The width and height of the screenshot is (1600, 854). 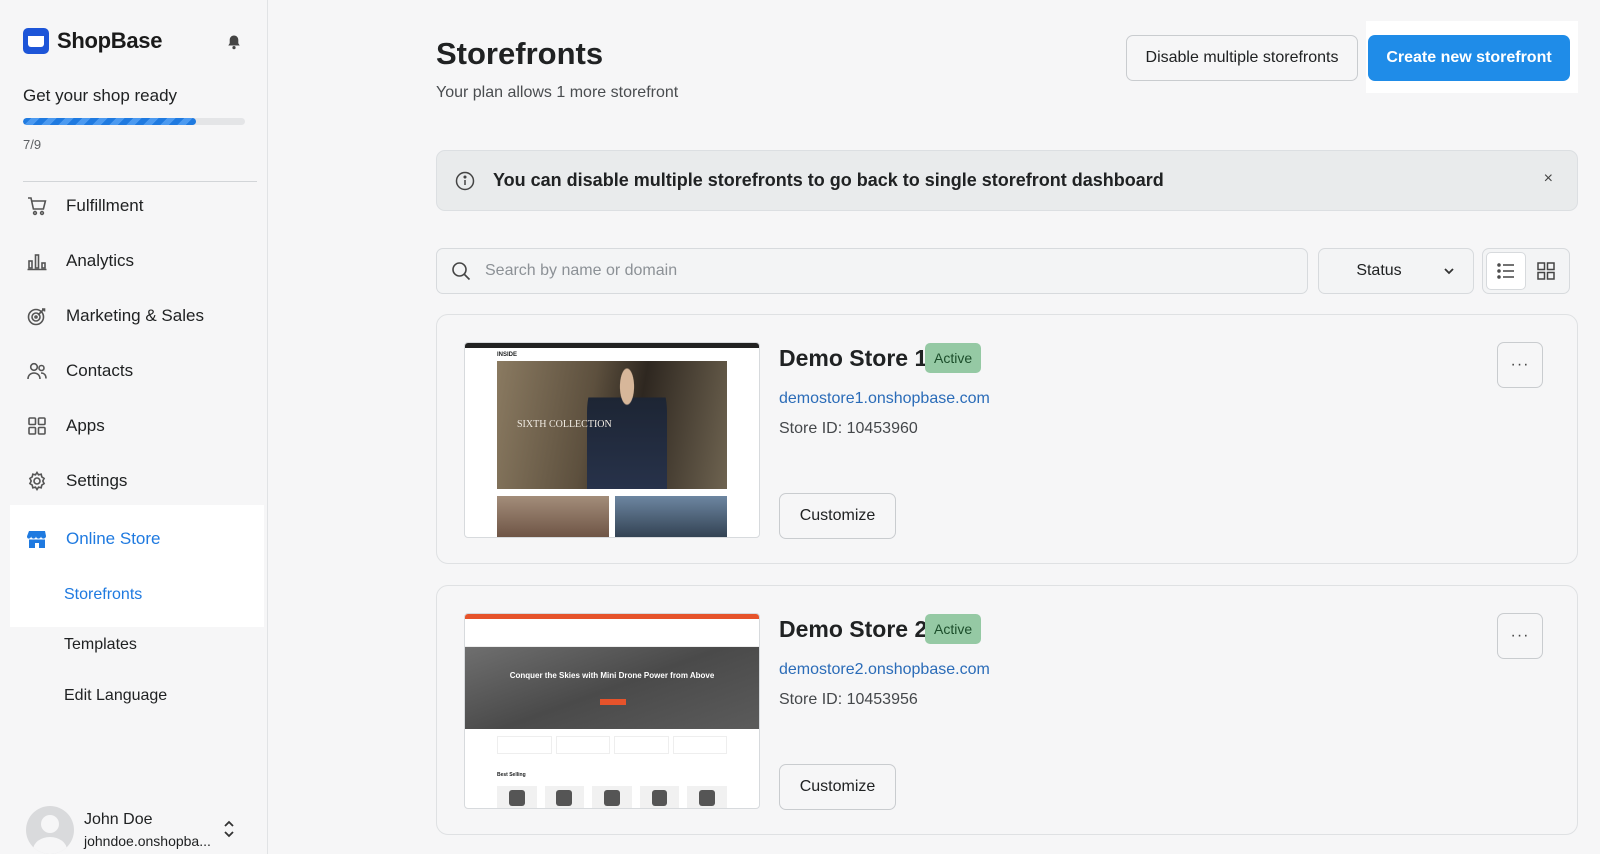 What do you see at coordinates (229, 829) in the screenshot?
I see `chevron-up-down-icon` at bounding box center [229, 829].